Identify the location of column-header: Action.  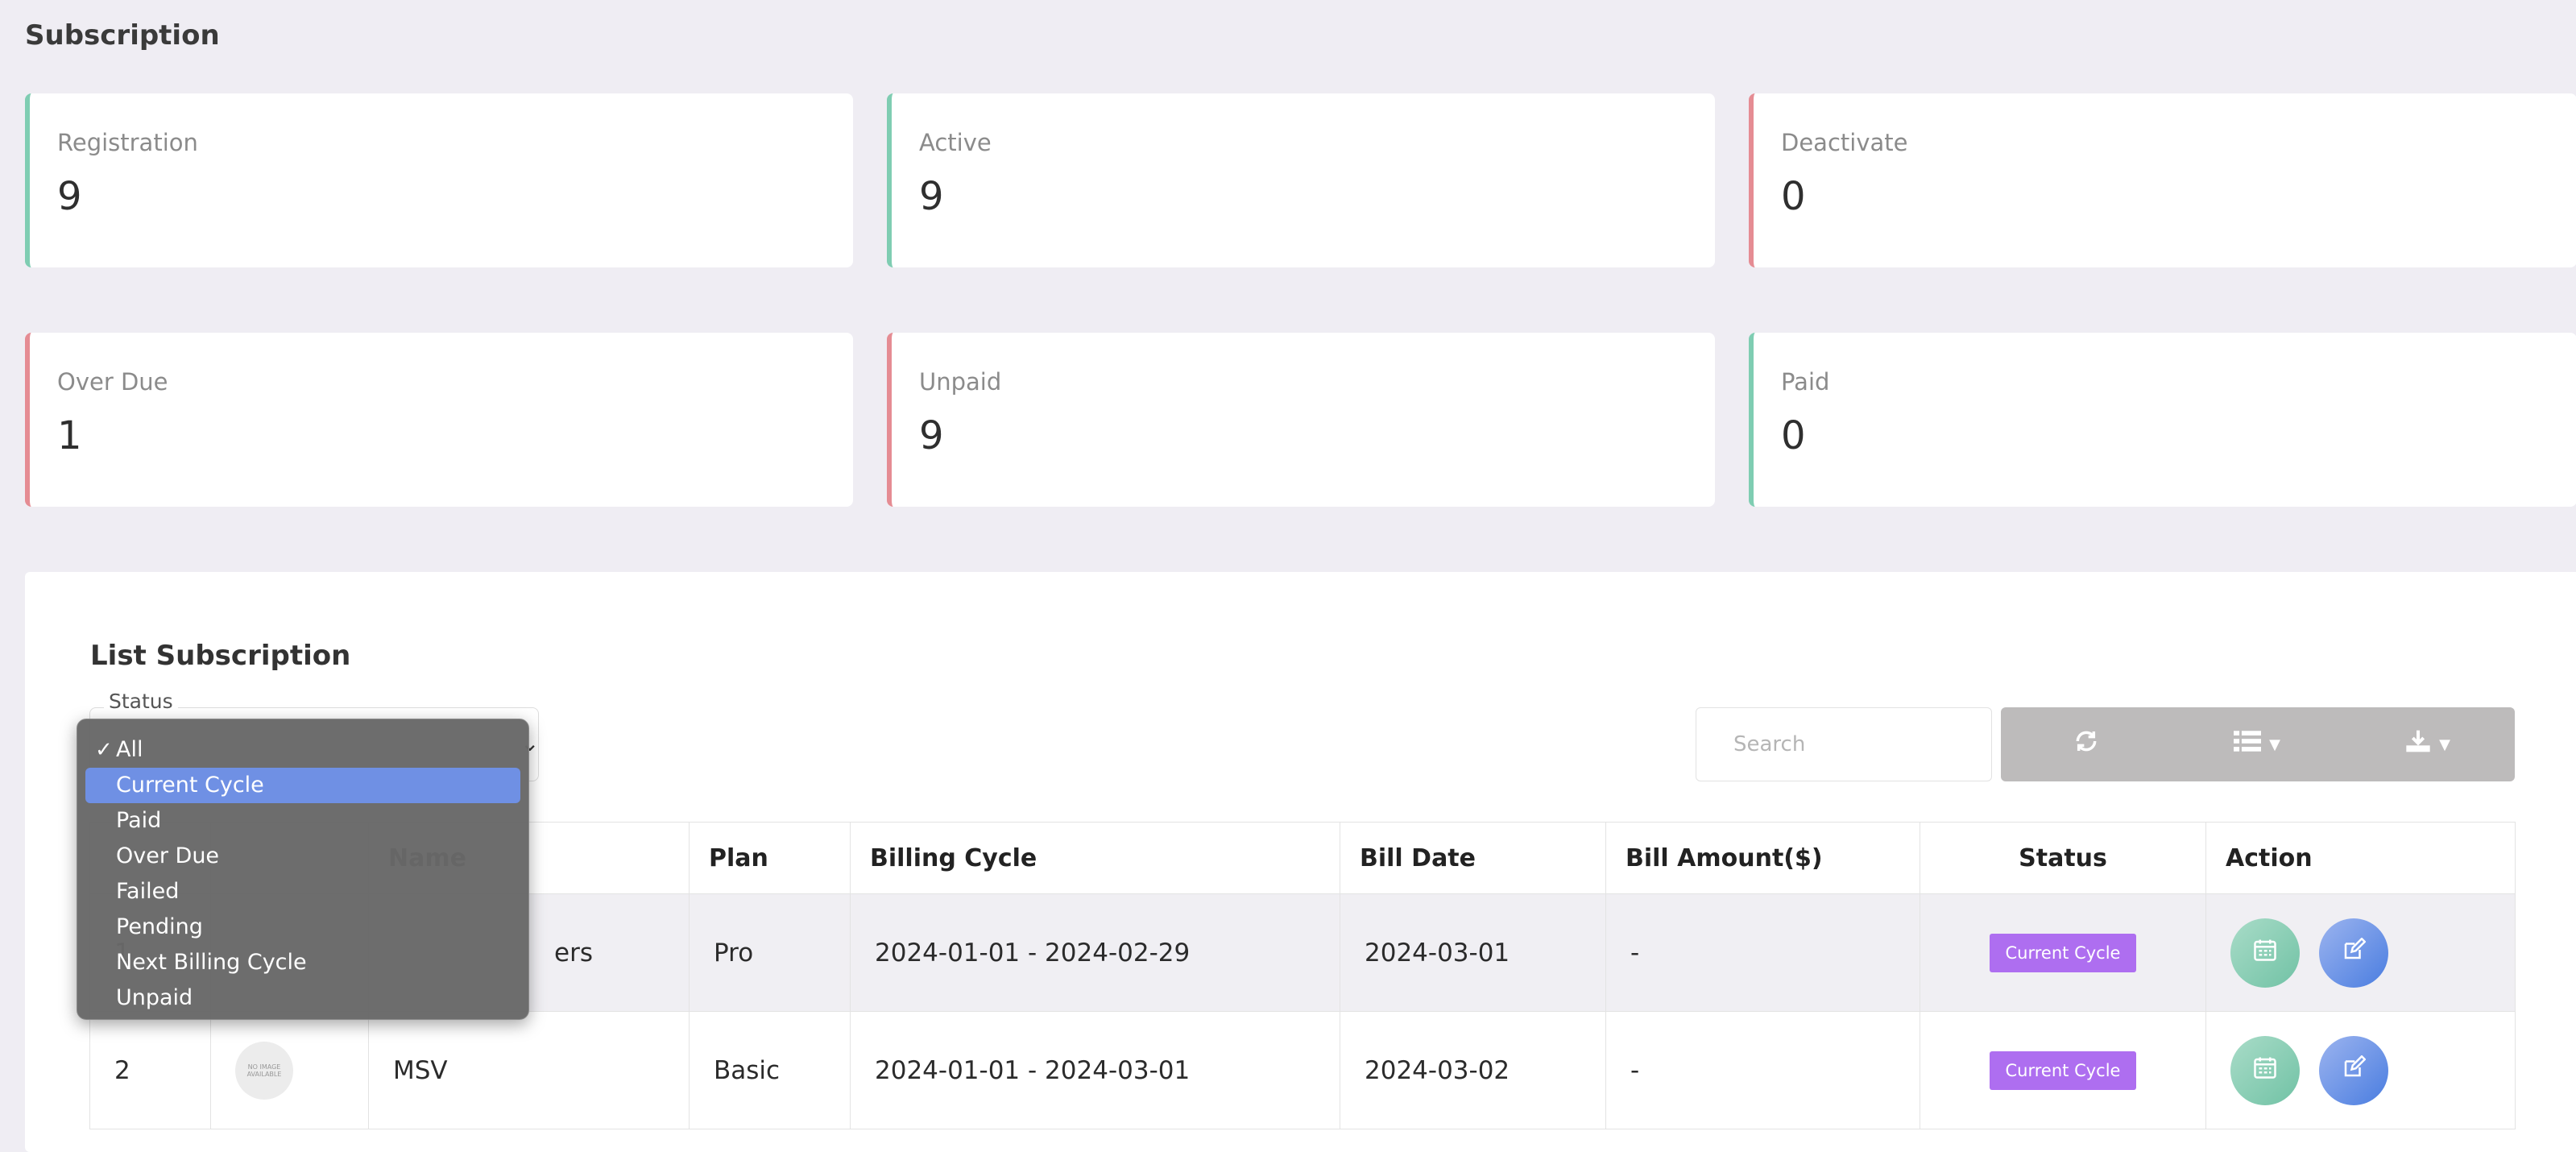
(2360, 858).